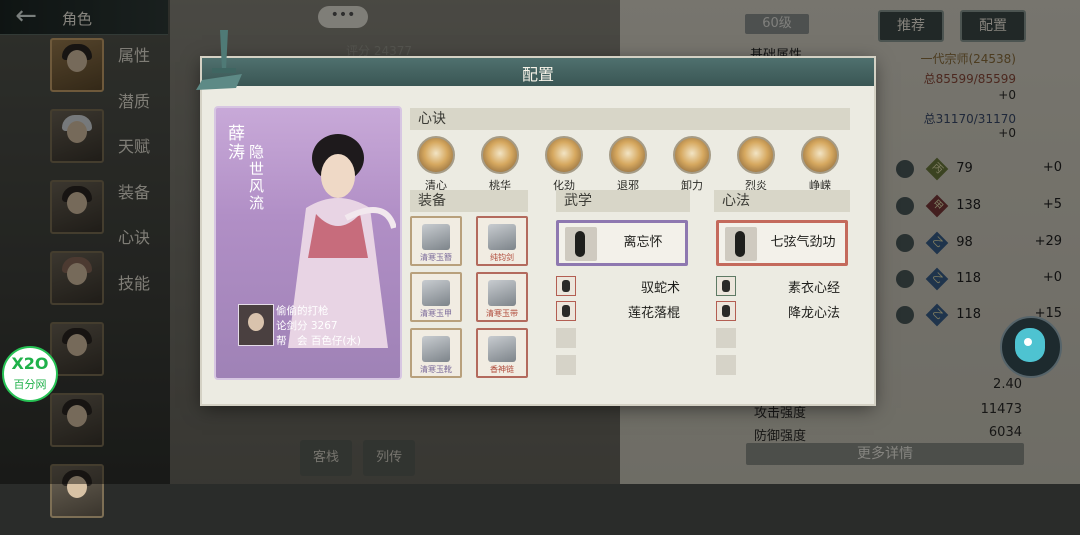  I want to click on character-name: 薛涛, so click(234, 143).